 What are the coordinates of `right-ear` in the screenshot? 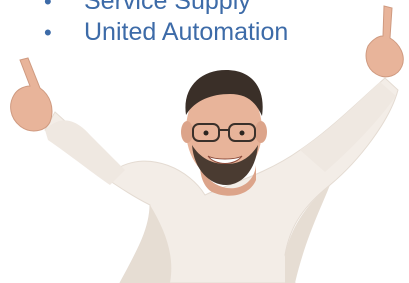 It's located at (261, 132).